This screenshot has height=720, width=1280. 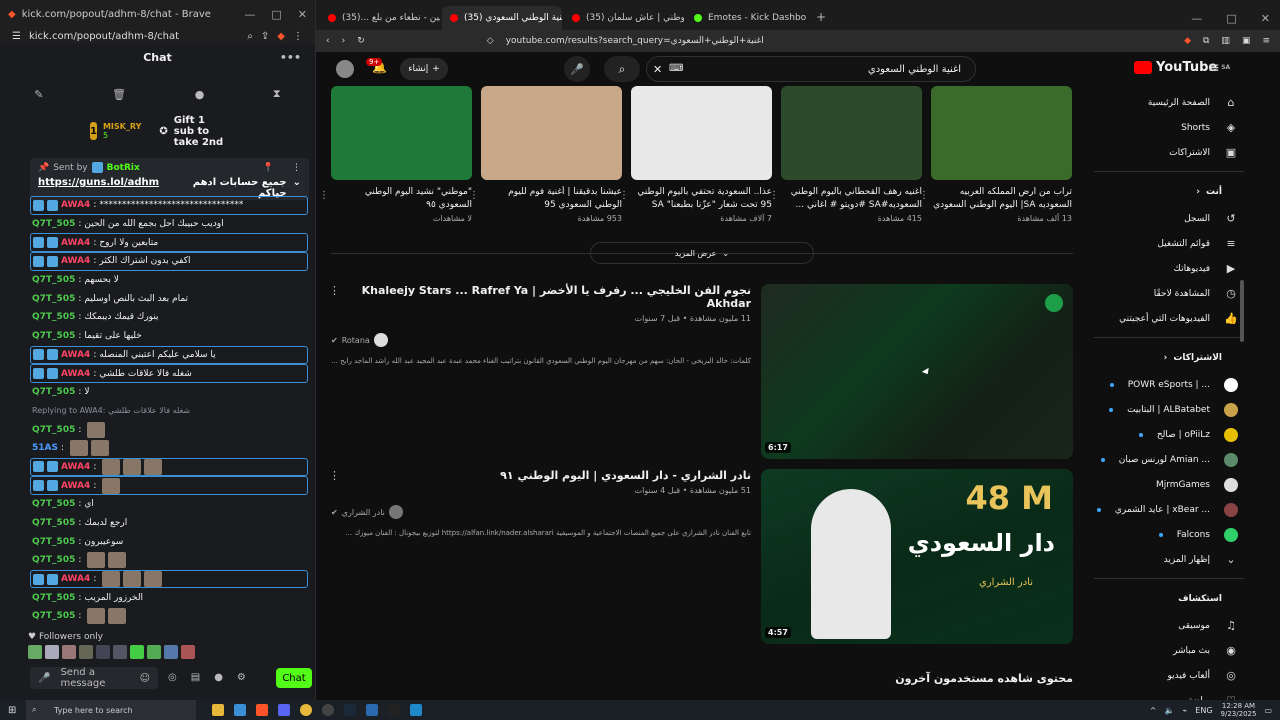 I want to click on keyboard-icon: ⌨, so click(x=676, y=68).